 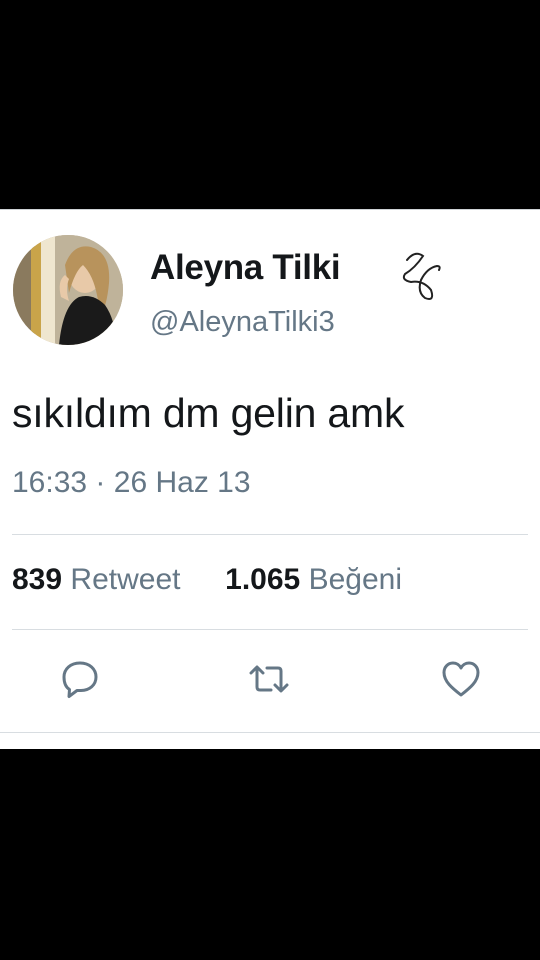 What do you see at coordinates (50, 482) in the screenshot?
I see `tweet-time: 16:33` at bounding box center [50, 482].